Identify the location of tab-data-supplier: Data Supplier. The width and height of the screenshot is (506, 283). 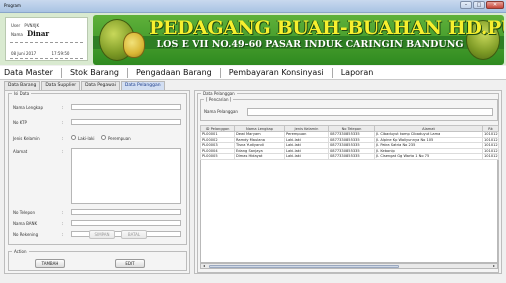
(61, 85).